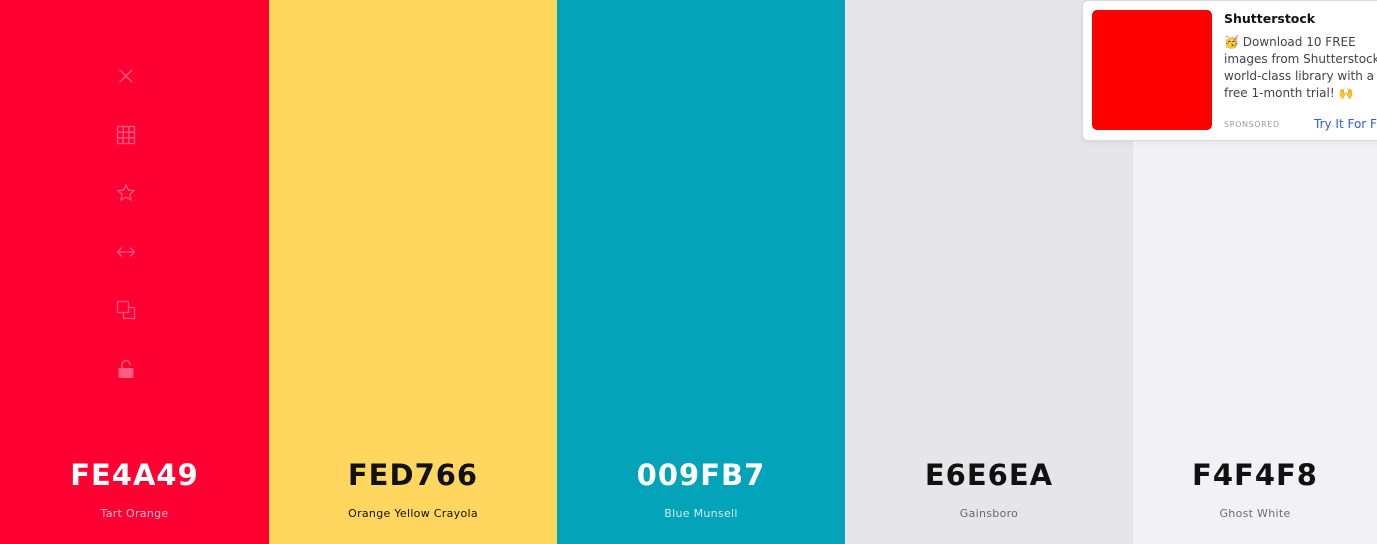 The image size is (1377, 544). What do you see at coordinates (701, 513) in the screenshot?
I see `color-name: Blue Munsell` at bounding box center [701, 513].